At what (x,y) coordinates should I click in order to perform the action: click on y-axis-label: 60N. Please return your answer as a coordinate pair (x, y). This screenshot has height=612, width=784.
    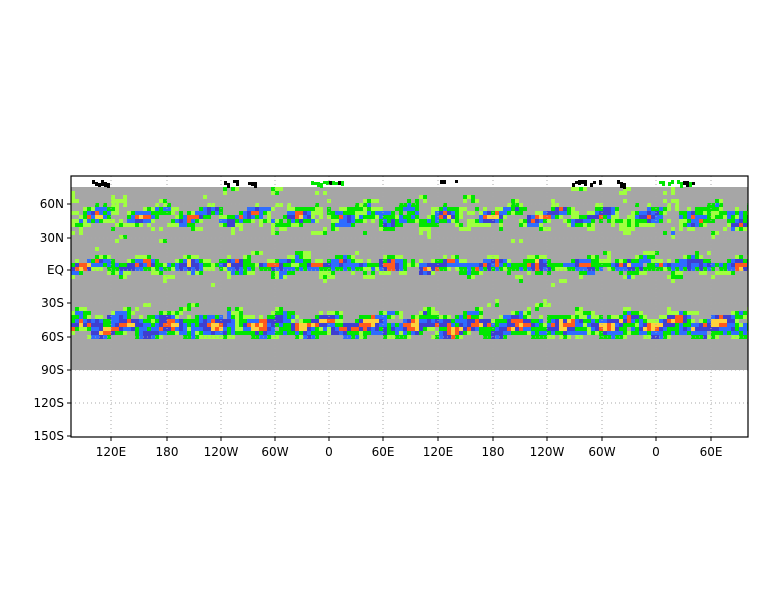
    Looking at the image, I should click on (52, 204).